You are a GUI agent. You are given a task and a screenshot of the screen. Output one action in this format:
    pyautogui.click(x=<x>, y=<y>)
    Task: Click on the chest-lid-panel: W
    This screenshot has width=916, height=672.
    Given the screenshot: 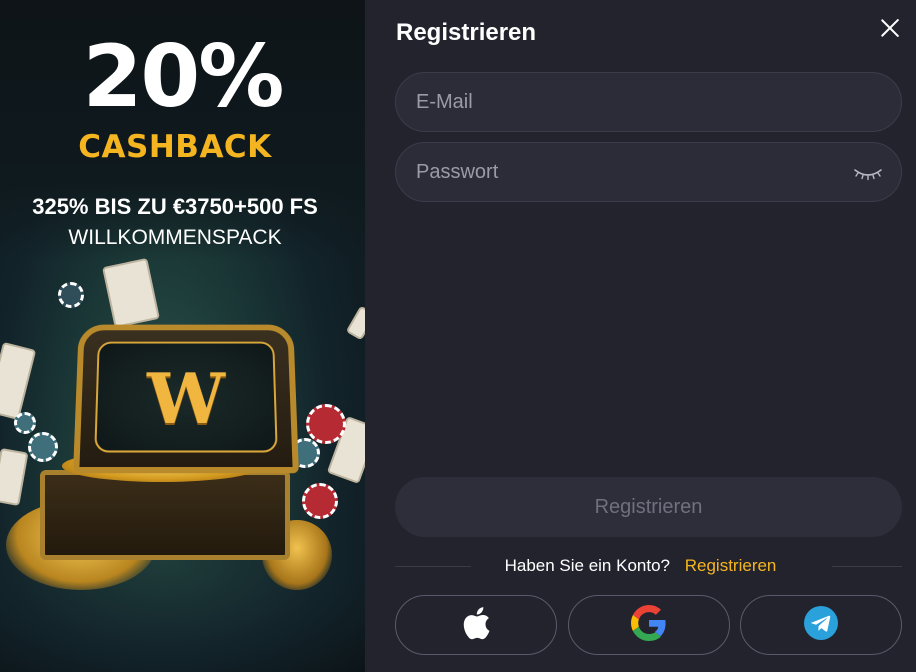 What is the action you would take?
    pyautogui.click(x=186, y=397)
    